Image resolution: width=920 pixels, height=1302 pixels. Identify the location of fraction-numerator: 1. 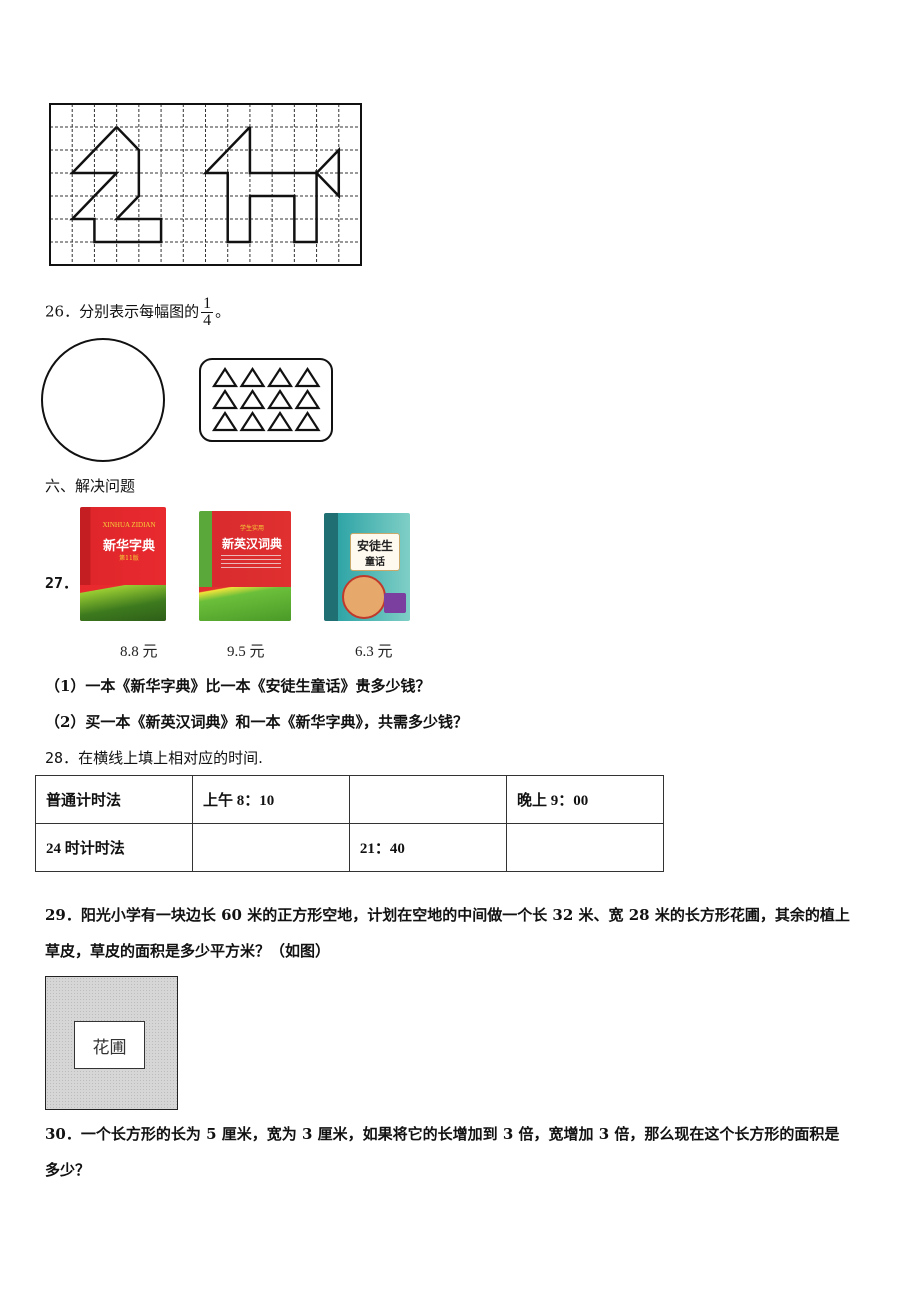
(207, 304).